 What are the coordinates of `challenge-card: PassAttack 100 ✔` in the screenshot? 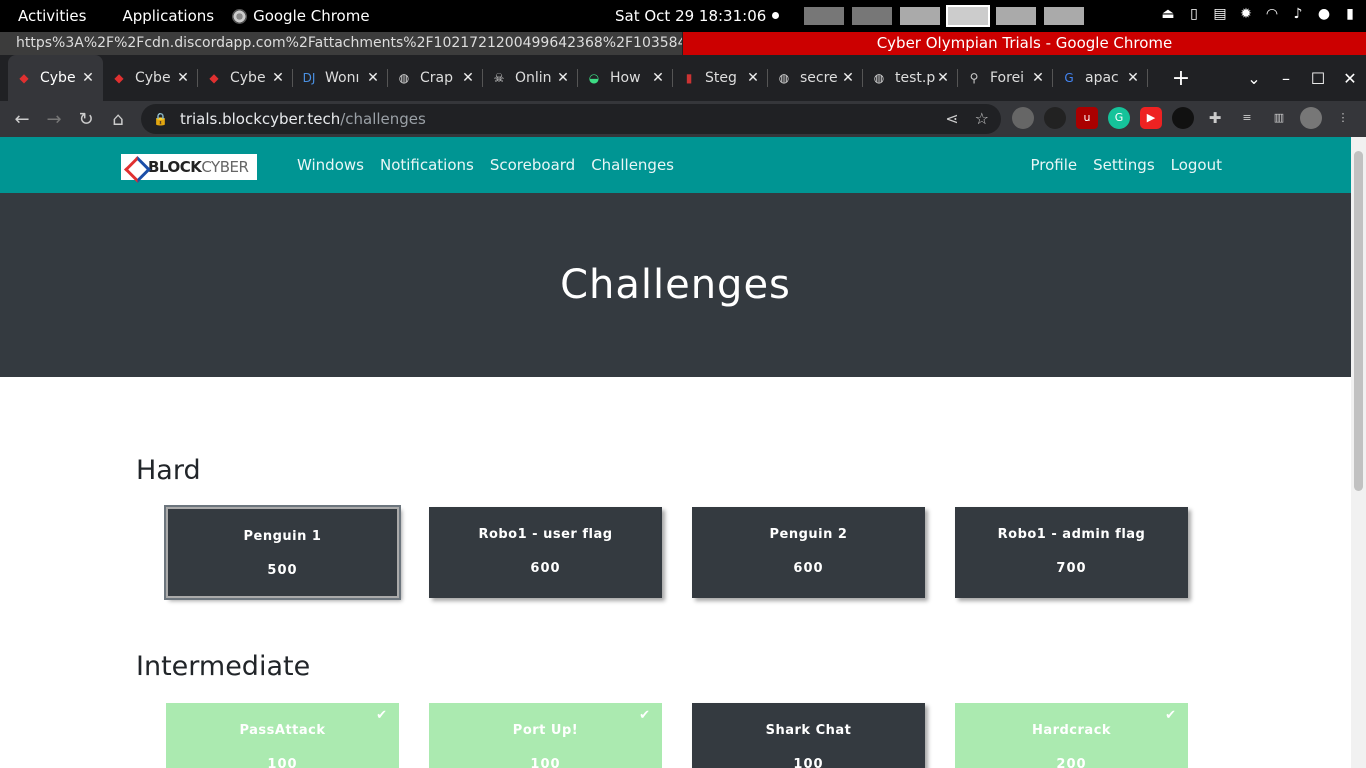 It's located at (282, 735).